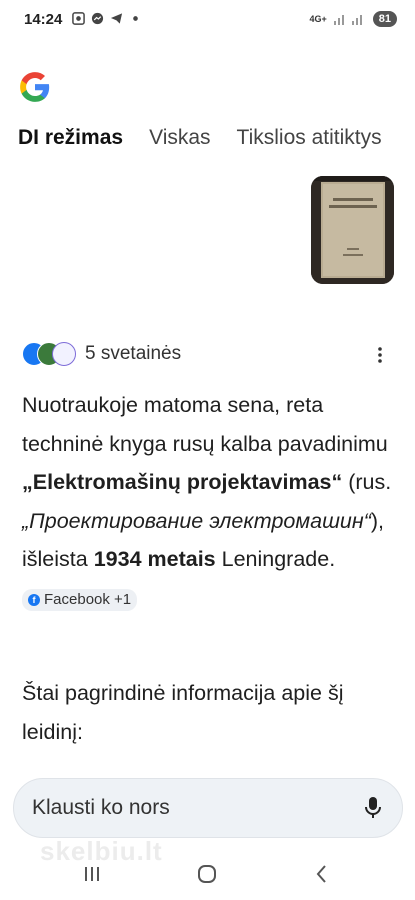 This screenshot has width=415, height=900. What do you see at coordinates (70, 138) in the screenshot?
I see `tab-ai-mode: DI režimas` at bounding box center [70, 138].